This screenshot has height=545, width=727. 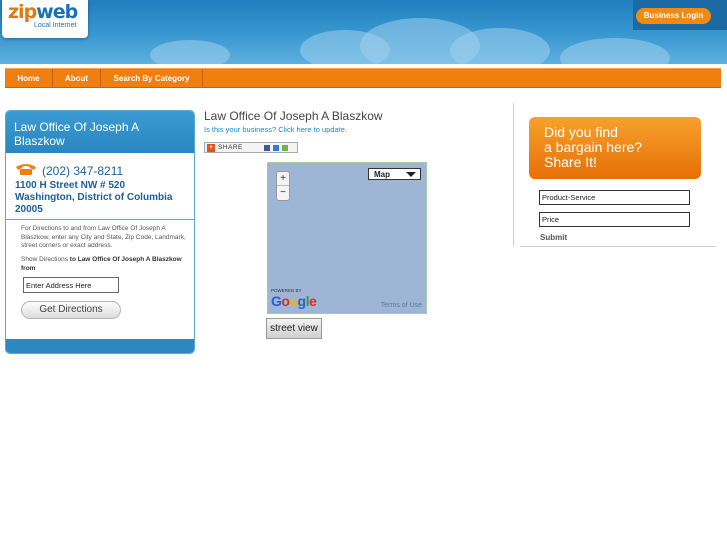 I want to click on facebook-icon, so click(x=266, y=147).